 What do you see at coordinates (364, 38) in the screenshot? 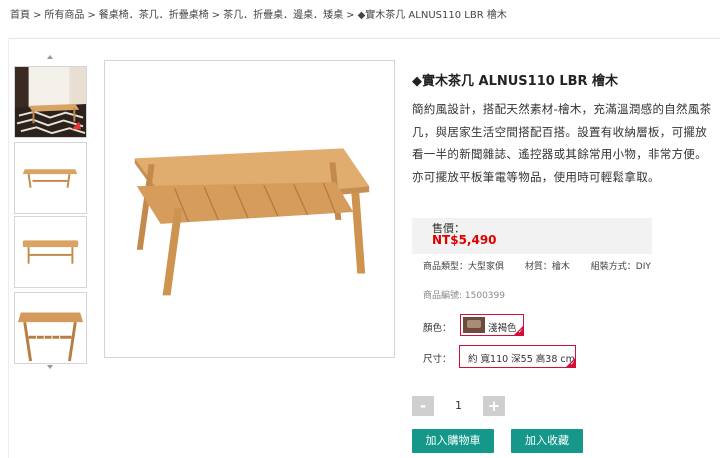
I see `content-divider` at bounding box center [364, 38].